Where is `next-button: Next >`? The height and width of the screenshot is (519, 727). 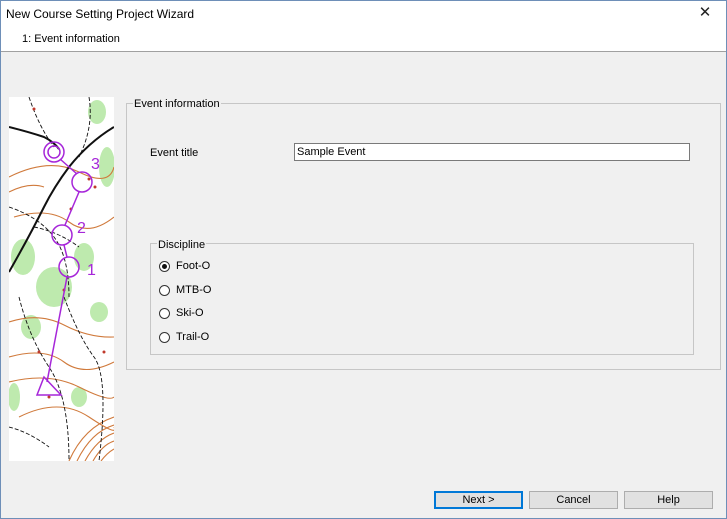 next-button: Next > is located at coordinates (478, 500).